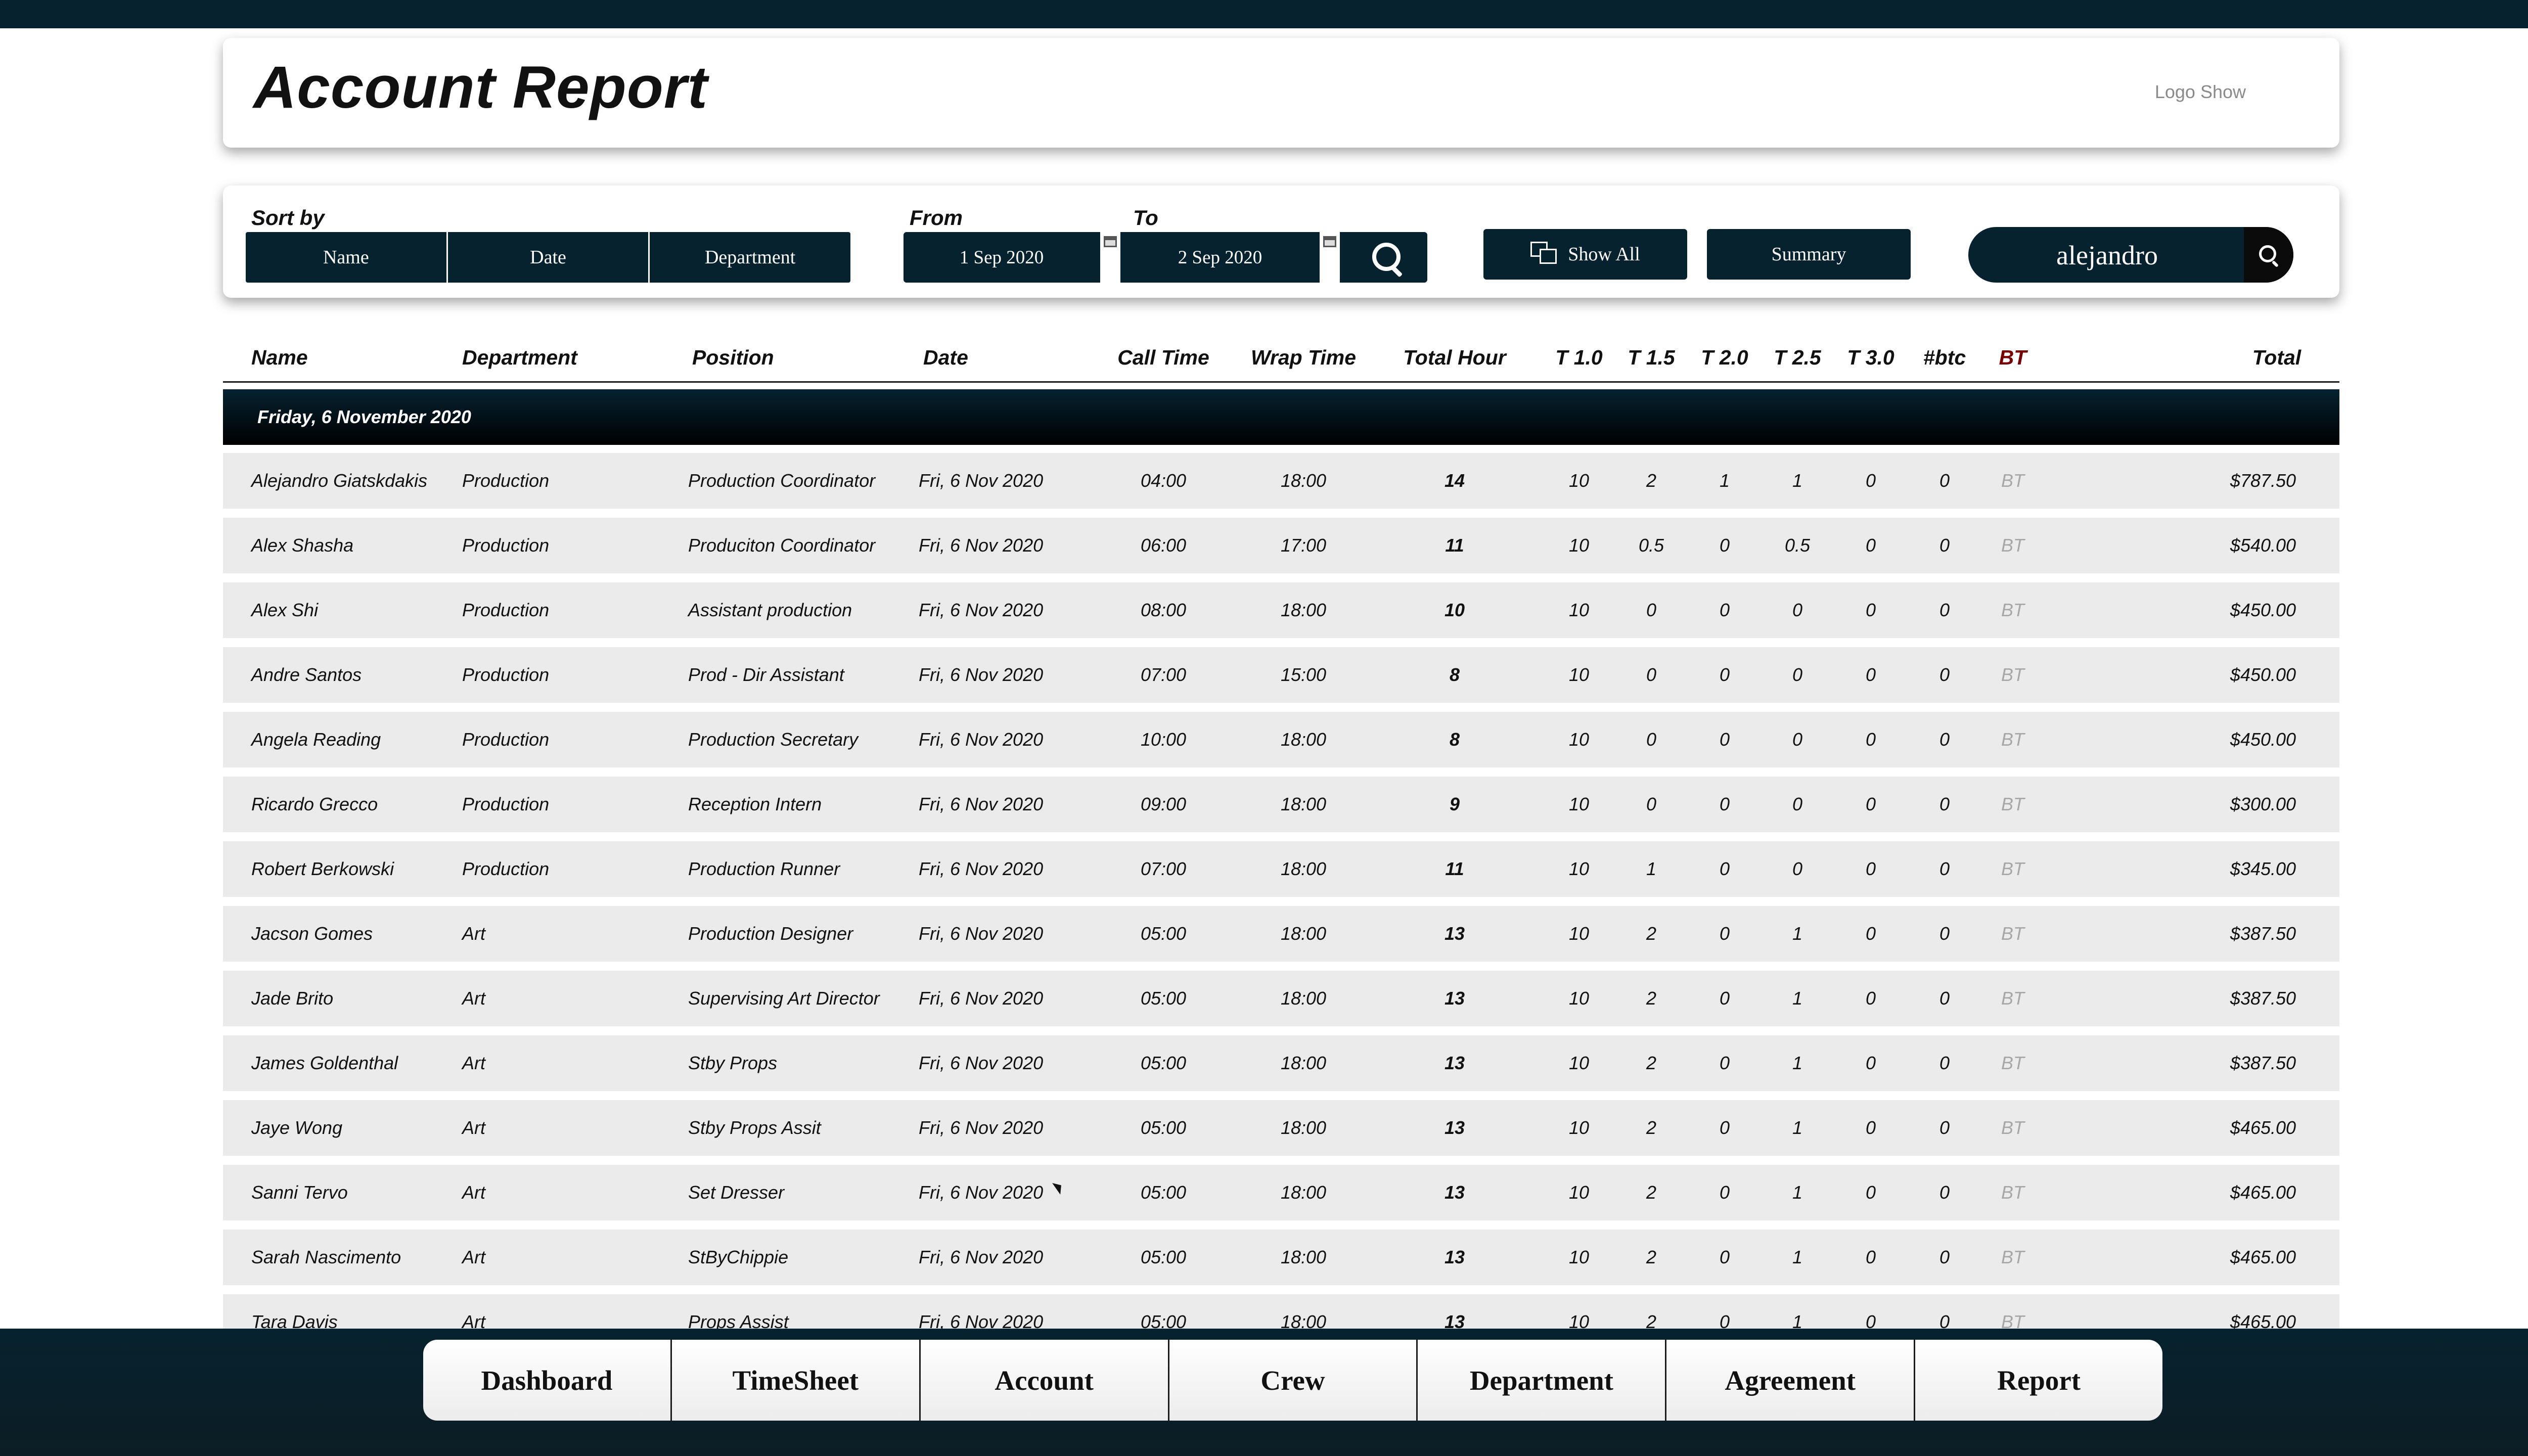 Image resolution: width=2528 pixels, height=1456 pixels. What do you see at coordinates (739, 1320) in the screenshot?
I see `cell-position: Props Assist` at bounding box center [739, 1320].